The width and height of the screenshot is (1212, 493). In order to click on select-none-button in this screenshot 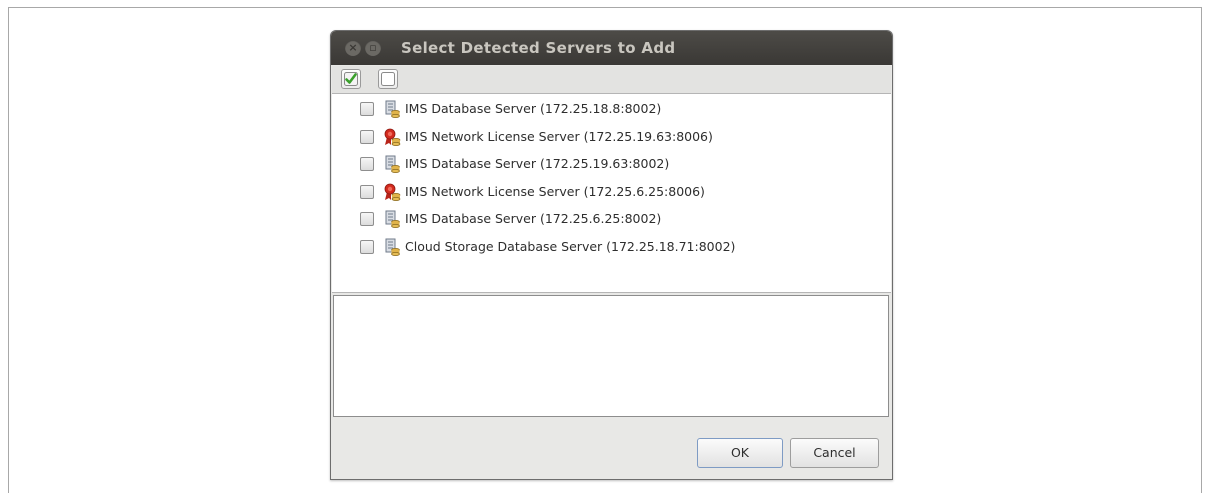, I will do `click(388, 79)`.